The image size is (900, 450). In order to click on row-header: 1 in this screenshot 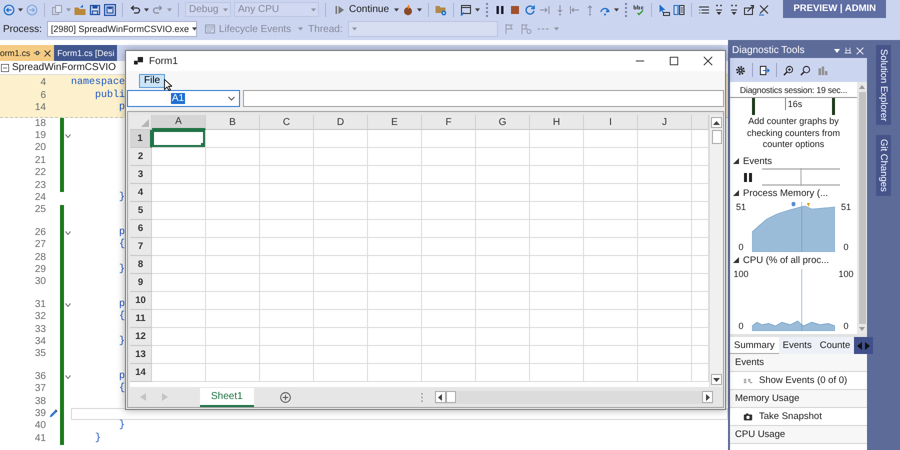, I will do `click(141, 139)`.